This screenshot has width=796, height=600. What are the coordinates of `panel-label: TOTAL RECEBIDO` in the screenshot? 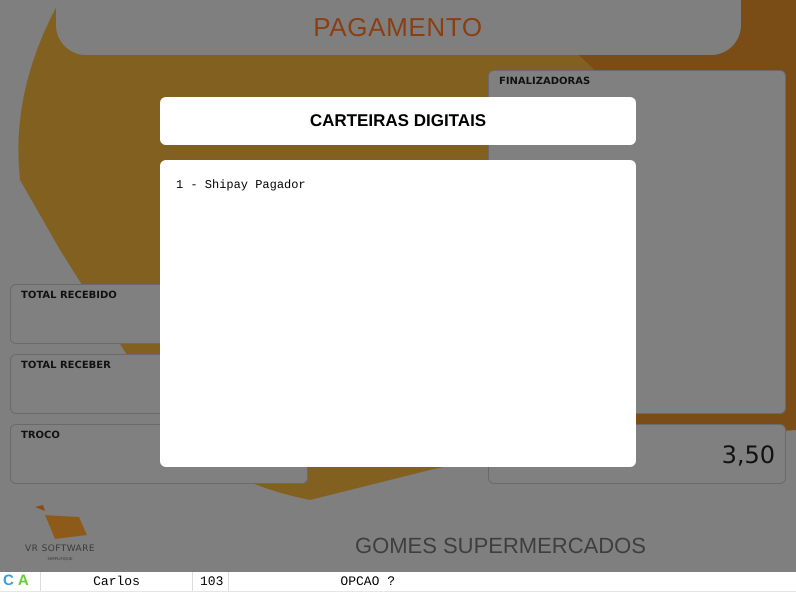 It's located at (69, 296).